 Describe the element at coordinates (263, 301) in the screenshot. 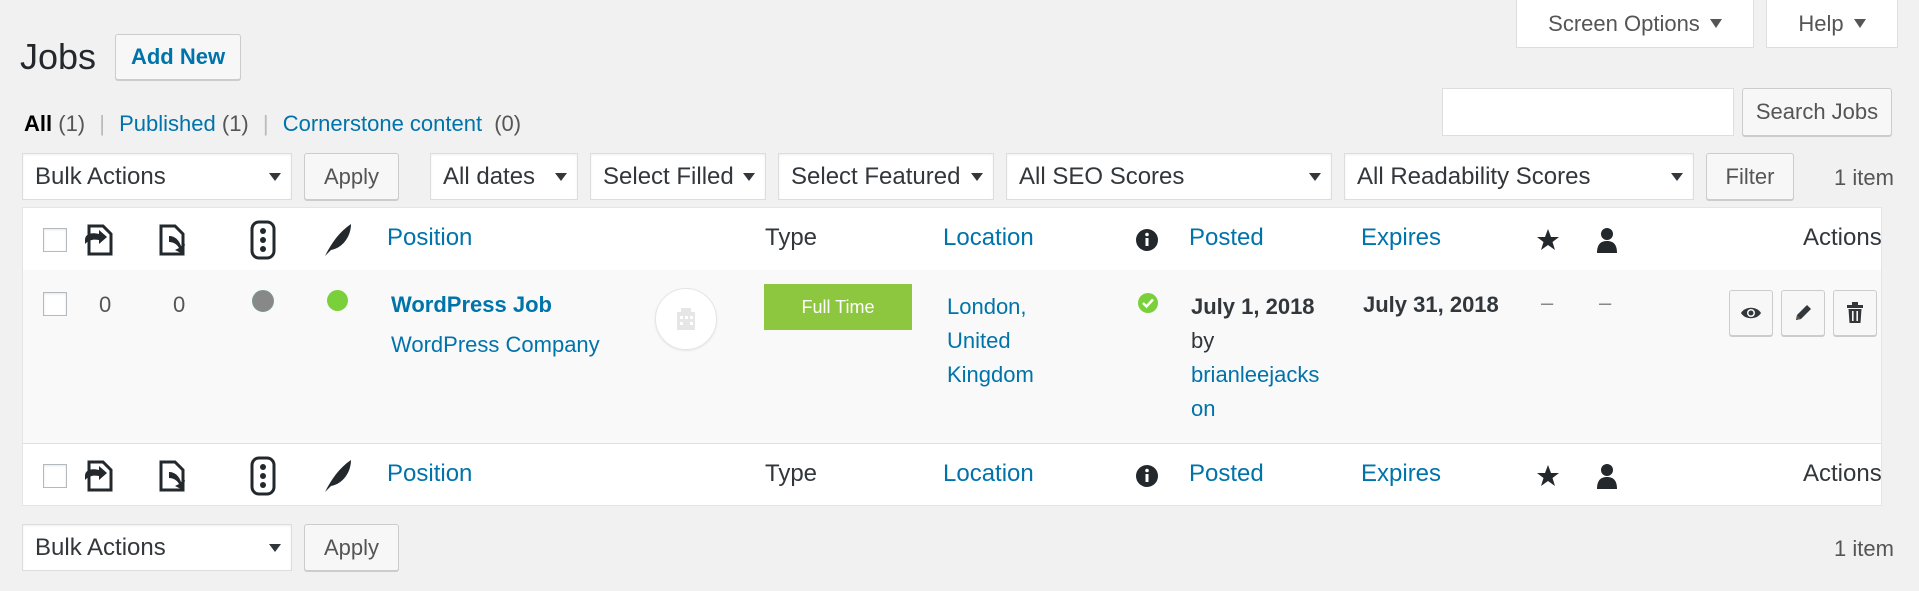

I see `readability-dot` at that location.